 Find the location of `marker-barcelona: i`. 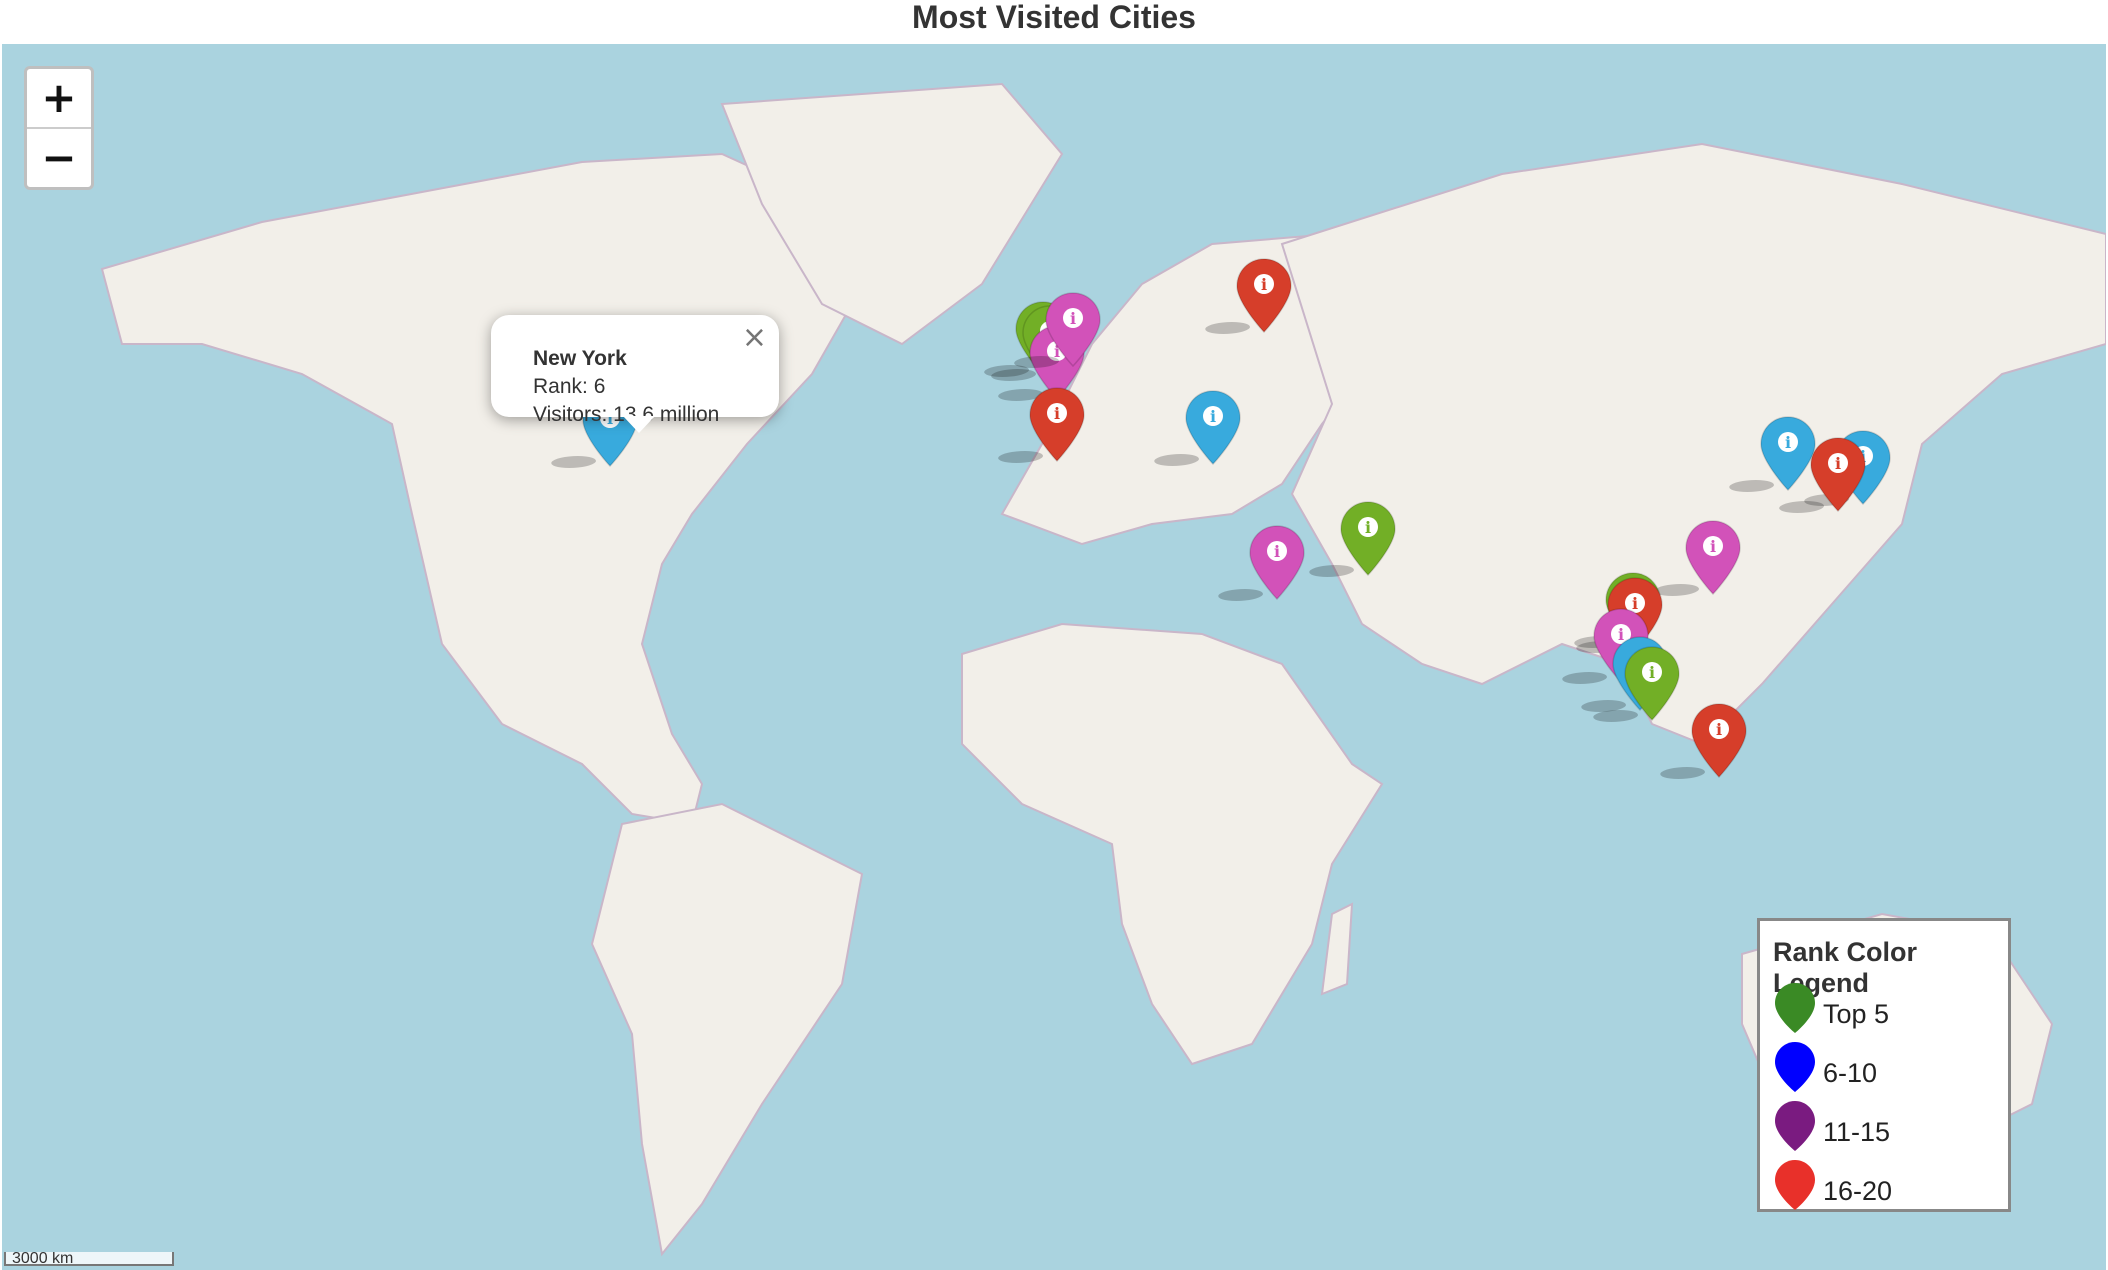

marker-barcelona: i is located at coordinates (1044, 426).